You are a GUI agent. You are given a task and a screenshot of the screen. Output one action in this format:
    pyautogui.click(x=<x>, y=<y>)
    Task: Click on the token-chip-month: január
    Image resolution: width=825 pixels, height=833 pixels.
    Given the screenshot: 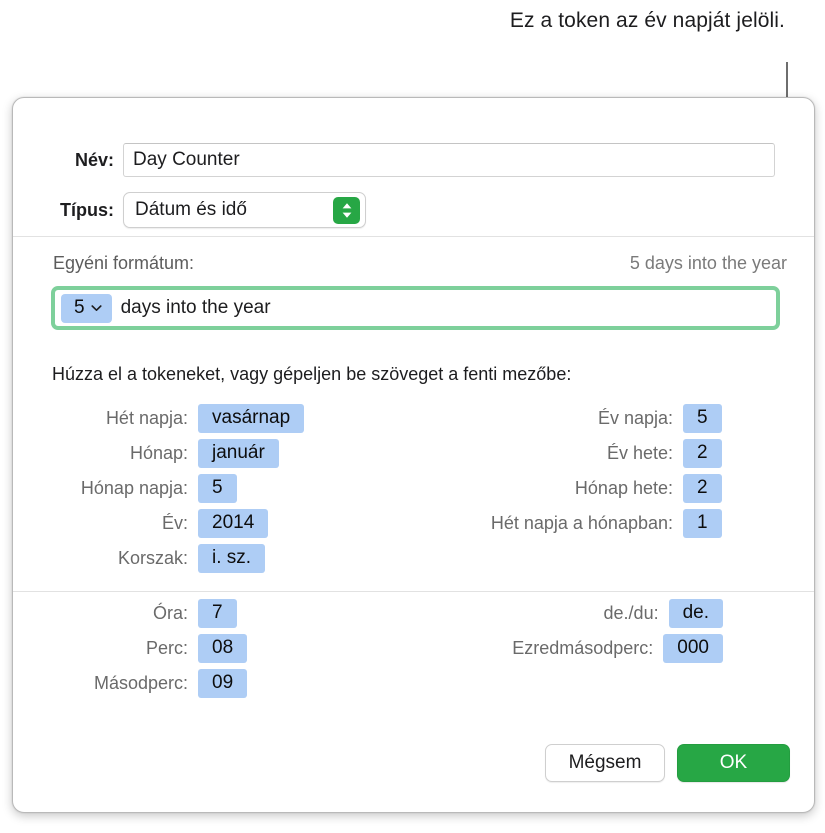 What is the action you would take?
    pyautogui.click(x=238, y=453)
    